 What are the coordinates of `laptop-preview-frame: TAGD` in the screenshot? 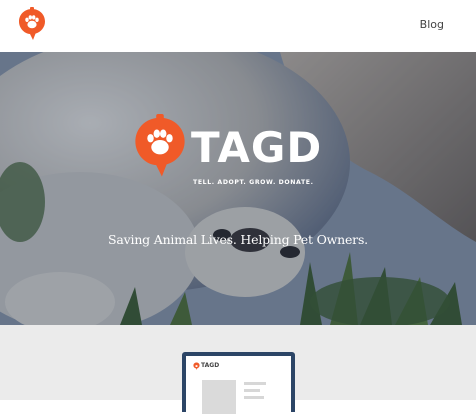 It's located at (238, 384).